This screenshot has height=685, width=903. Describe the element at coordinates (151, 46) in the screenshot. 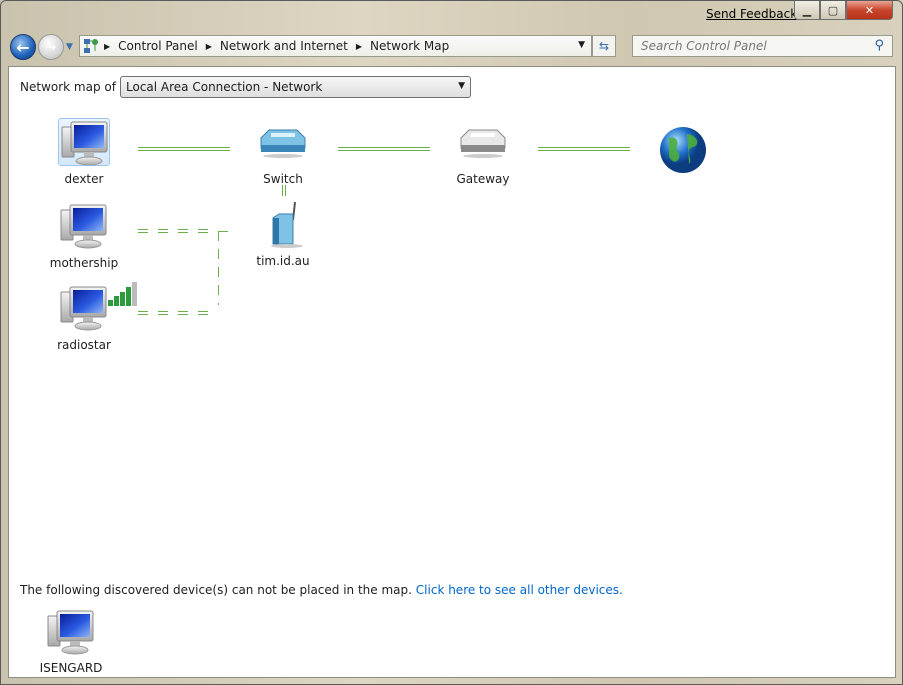

I see `breadcrumb-control-panel: ▶ Control Panel` at that location.